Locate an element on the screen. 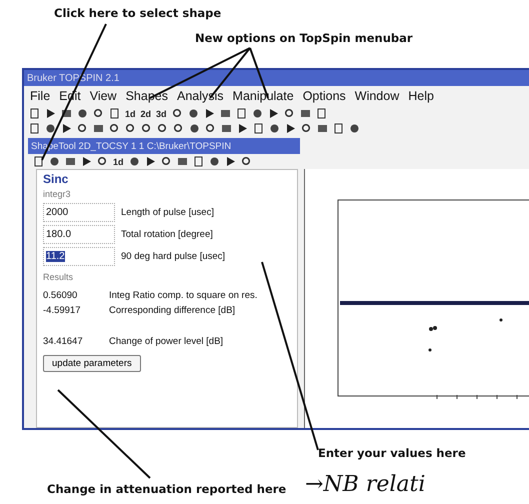 This screenshot has height=504, width=529. toolbar-button: 2d is located at coordinates (146, 113).